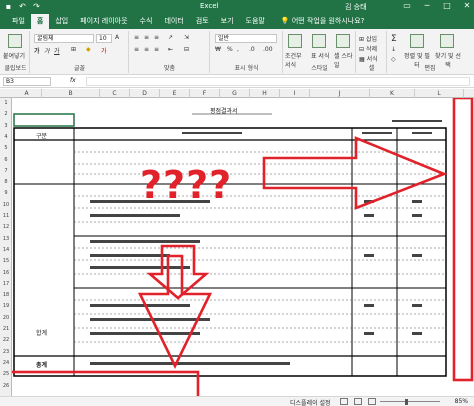 This screenshot has height=406, width=474. What do you see at coordinates (461, 401) in the screenshot?
I see `zoom-level: 85%` at bounding box center [461, 401].